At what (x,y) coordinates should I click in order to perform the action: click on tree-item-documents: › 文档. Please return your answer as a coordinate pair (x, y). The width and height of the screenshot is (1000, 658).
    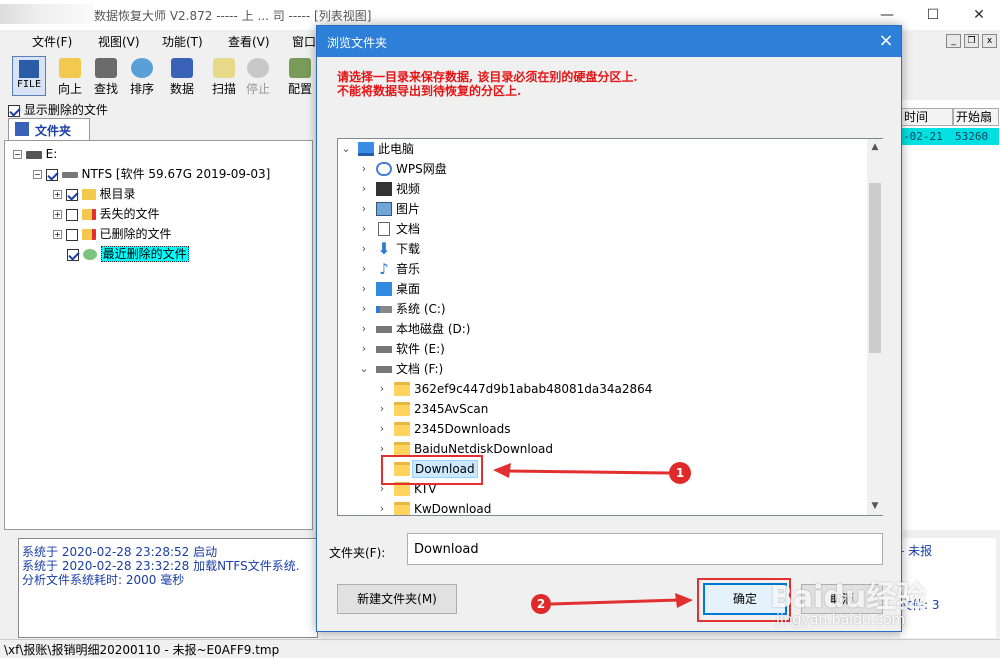
    Looking at the image, I should click on (601, 229).